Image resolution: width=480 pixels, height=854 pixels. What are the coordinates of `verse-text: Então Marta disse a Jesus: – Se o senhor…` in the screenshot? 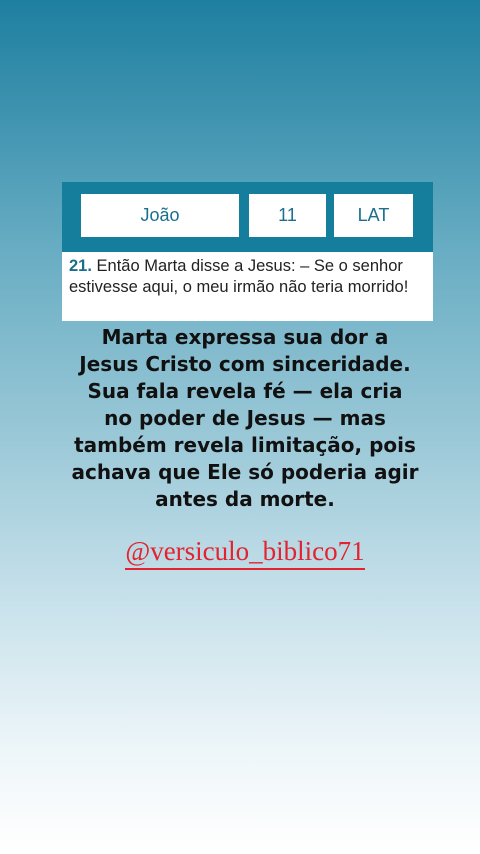 It's located at (239, 276).